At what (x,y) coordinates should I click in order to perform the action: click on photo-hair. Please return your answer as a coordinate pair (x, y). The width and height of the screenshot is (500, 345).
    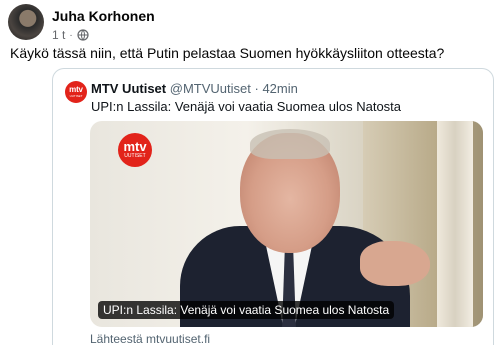
    Looking at the image, I should click on (290, 144).